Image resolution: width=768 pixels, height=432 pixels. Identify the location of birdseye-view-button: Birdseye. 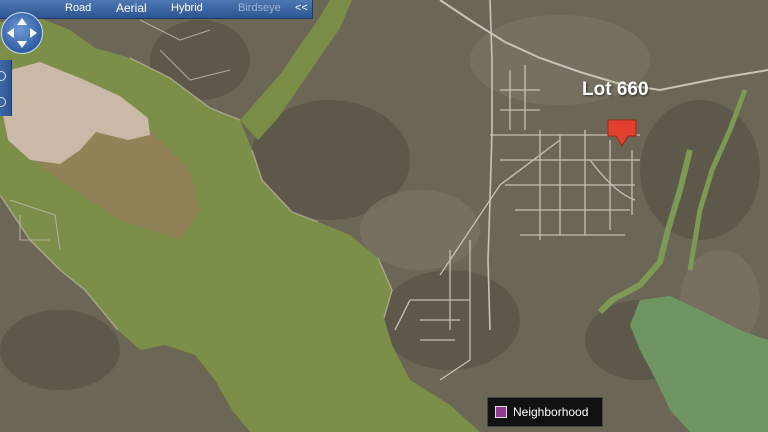
(259, 8).